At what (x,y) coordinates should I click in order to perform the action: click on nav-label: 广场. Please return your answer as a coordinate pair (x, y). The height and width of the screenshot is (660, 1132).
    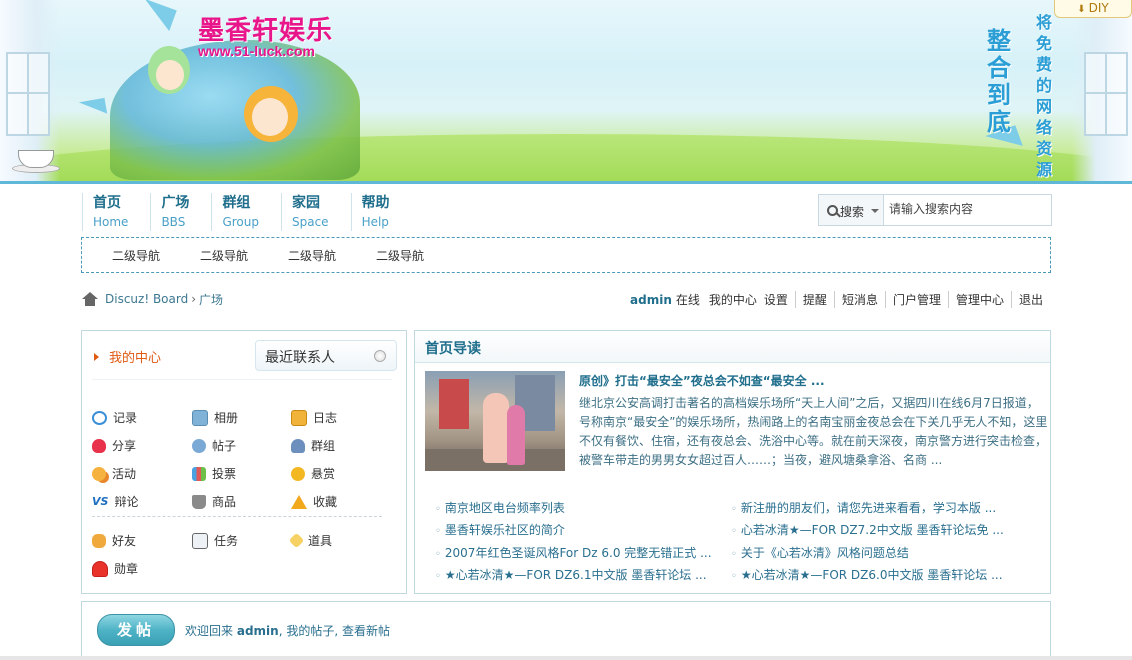
    Looking at the image, I should click on (175, 203).